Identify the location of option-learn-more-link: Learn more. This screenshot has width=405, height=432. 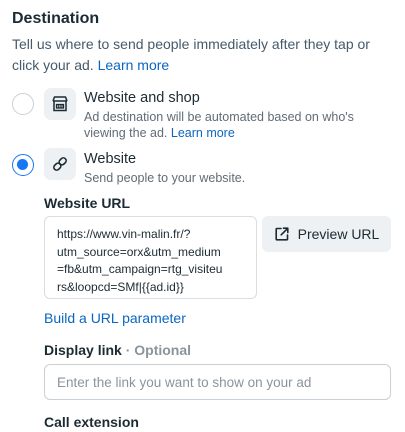
(203, 133).